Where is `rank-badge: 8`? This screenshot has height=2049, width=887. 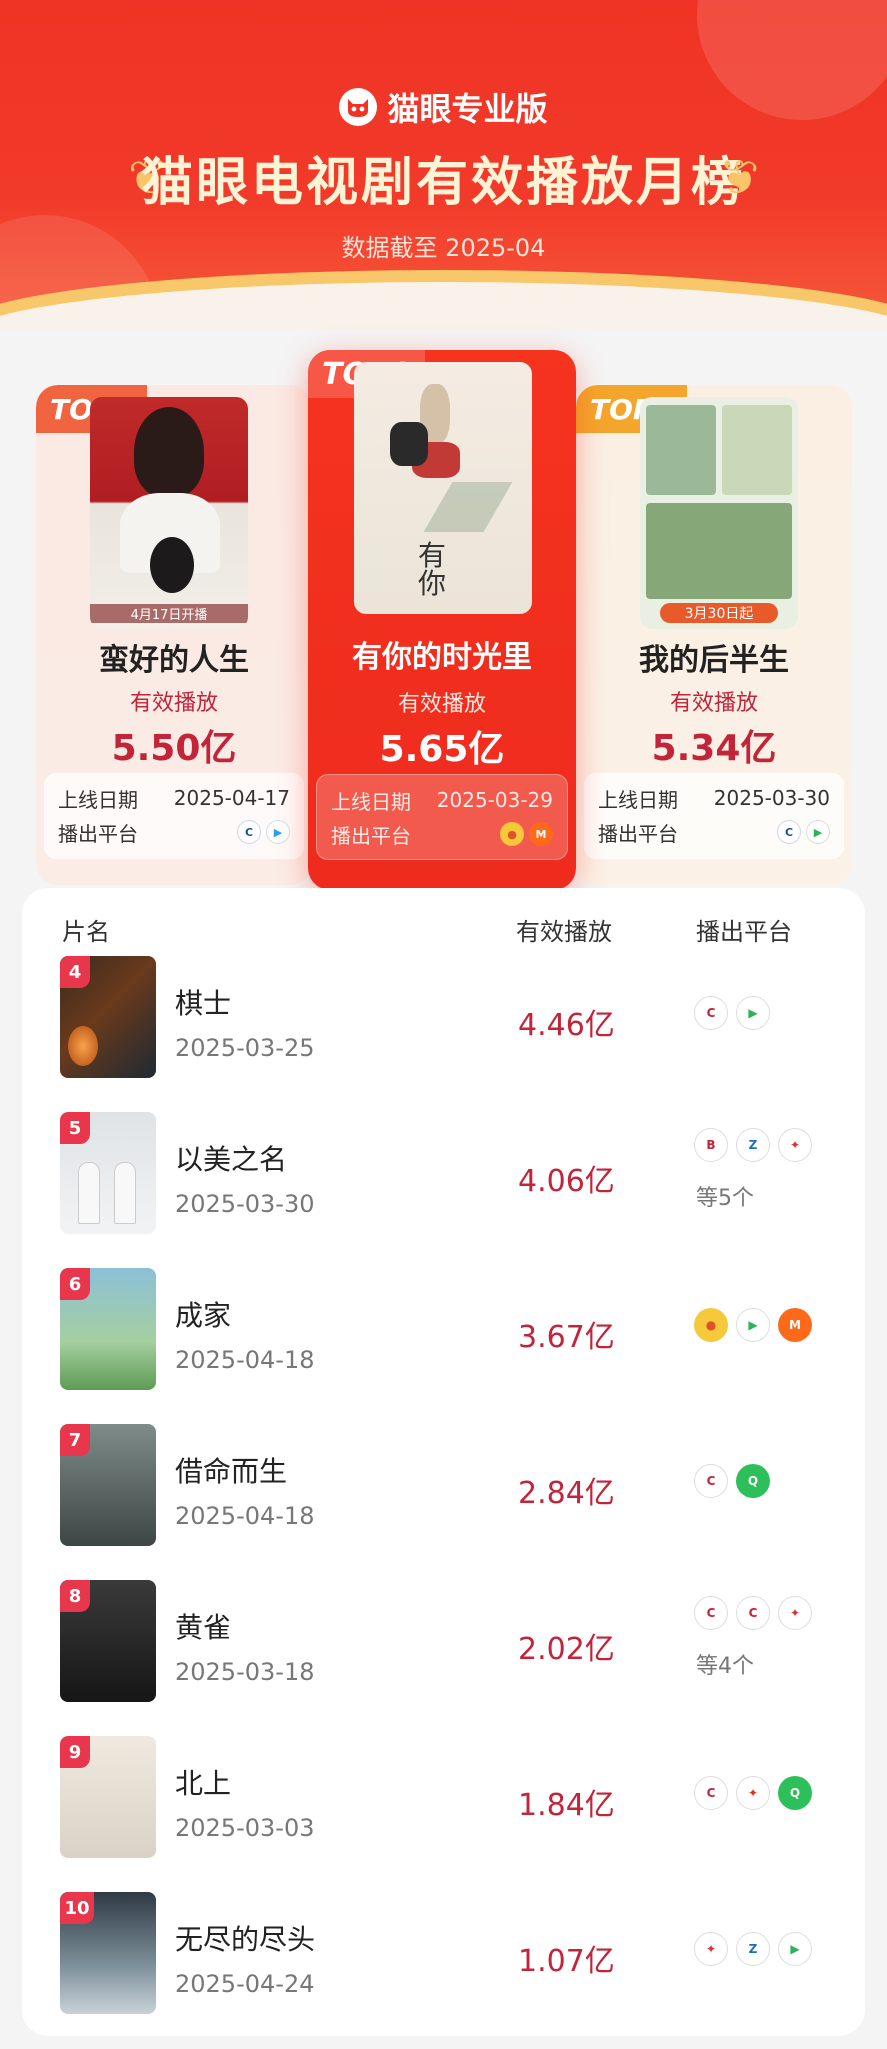
rank-badge: 8 is located at coordinates (75, 1596).